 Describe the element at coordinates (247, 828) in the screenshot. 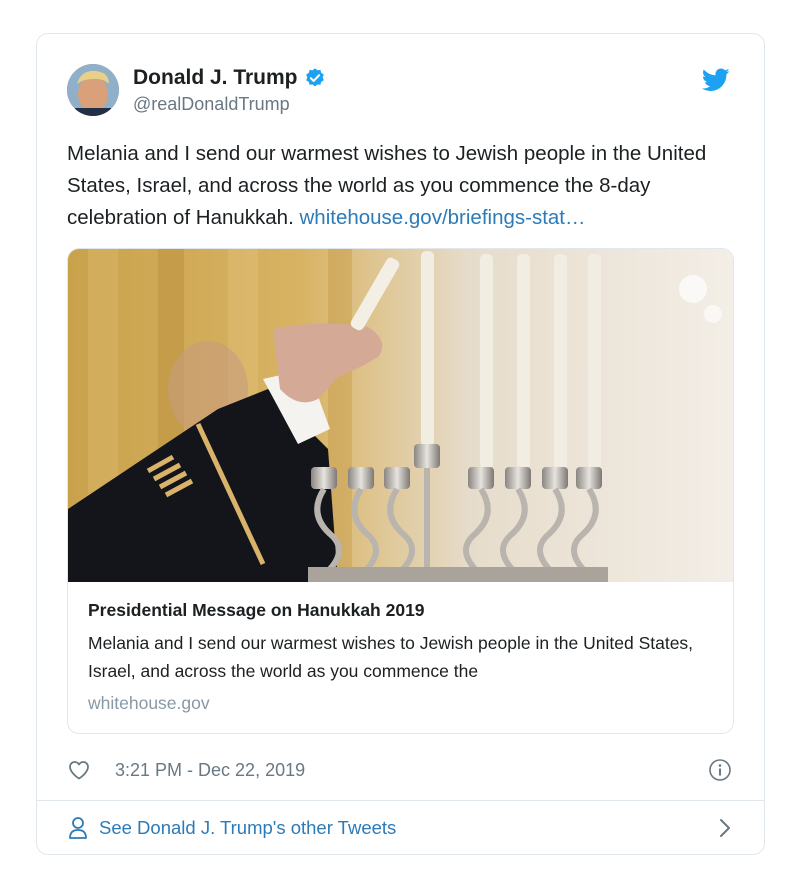

I see `see-other-tweets-label: See Donald J. Trump's other Tweets` at that location.